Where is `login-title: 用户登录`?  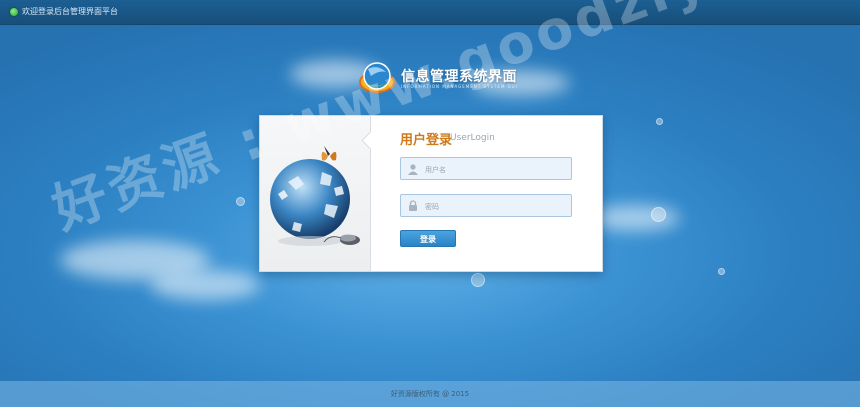 login-title: 用户登录 is located at coordinates (426, 140).